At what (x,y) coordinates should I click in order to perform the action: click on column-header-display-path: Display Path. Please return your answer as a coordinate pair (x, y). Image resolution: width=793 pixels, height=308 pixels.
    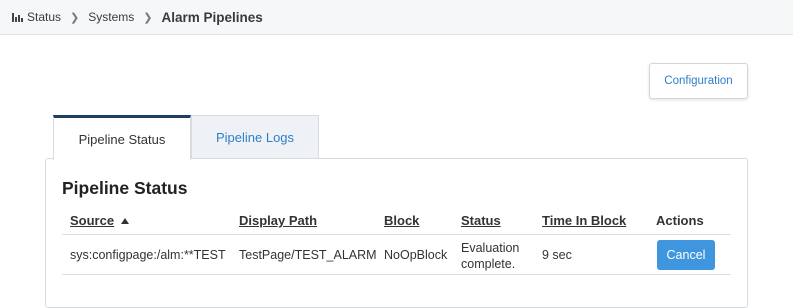
    Looking at the image, I should click on (278, 220).